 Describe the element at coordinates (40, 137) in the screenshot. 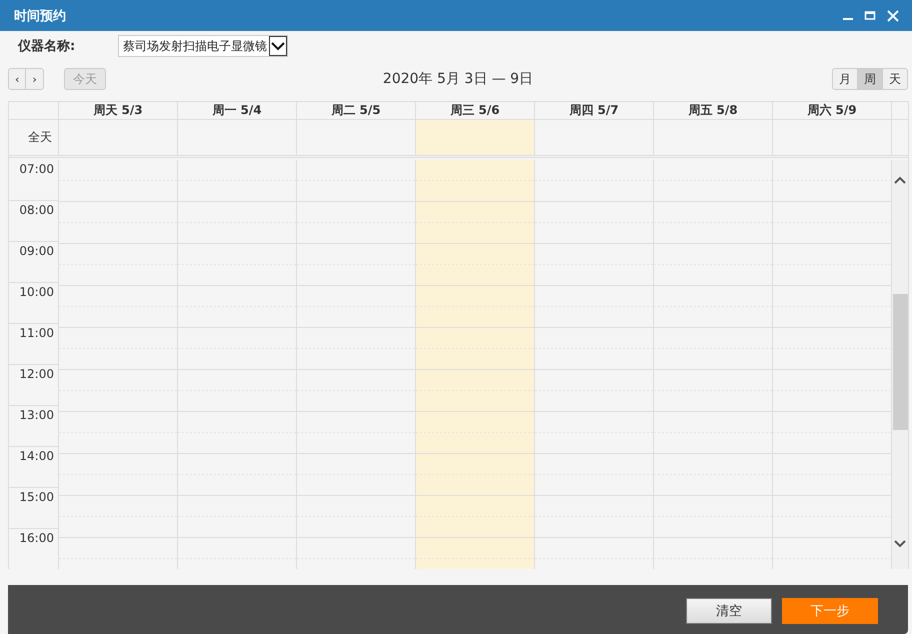

I see `all-day-label: 全天` at that location.